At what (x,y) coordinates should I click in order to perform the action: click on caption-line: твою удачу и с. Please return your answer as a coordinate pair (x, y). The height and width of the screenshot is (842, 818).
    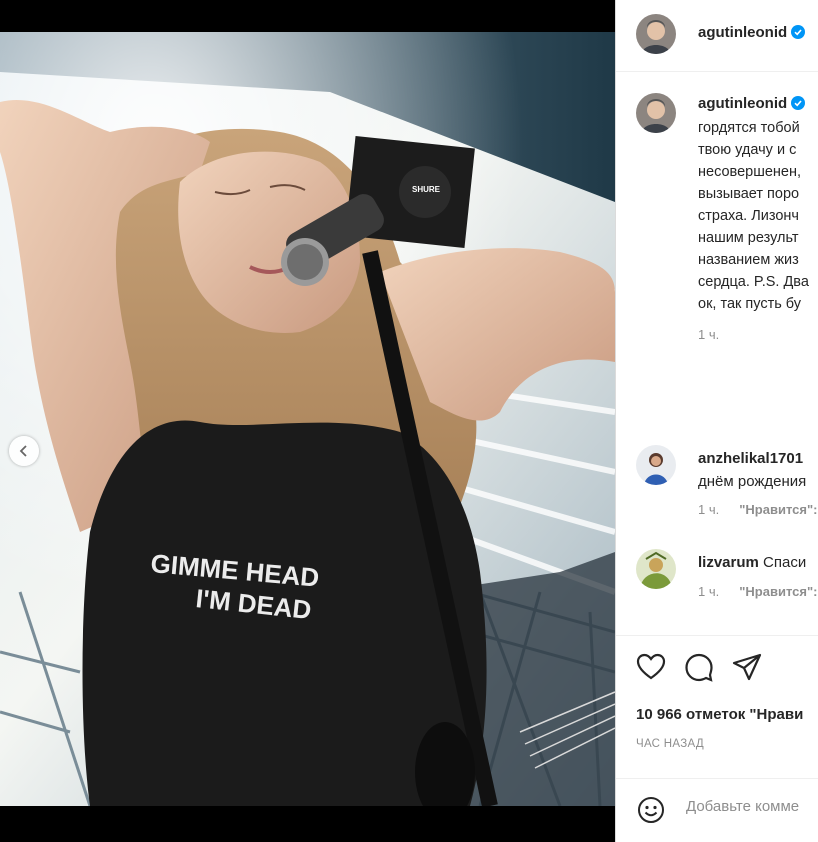
    Looking at the image, I should click on (747, 150).